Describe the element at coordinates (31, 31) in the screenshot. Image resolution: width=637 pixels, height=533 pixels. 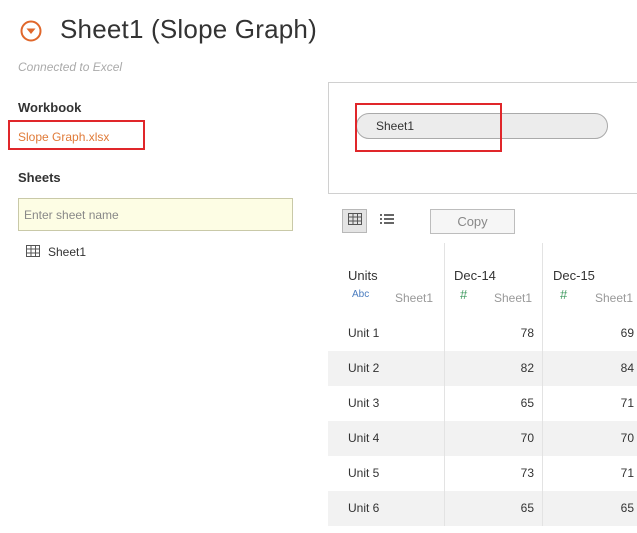
I see `dropdown-circle-icon` at that location.